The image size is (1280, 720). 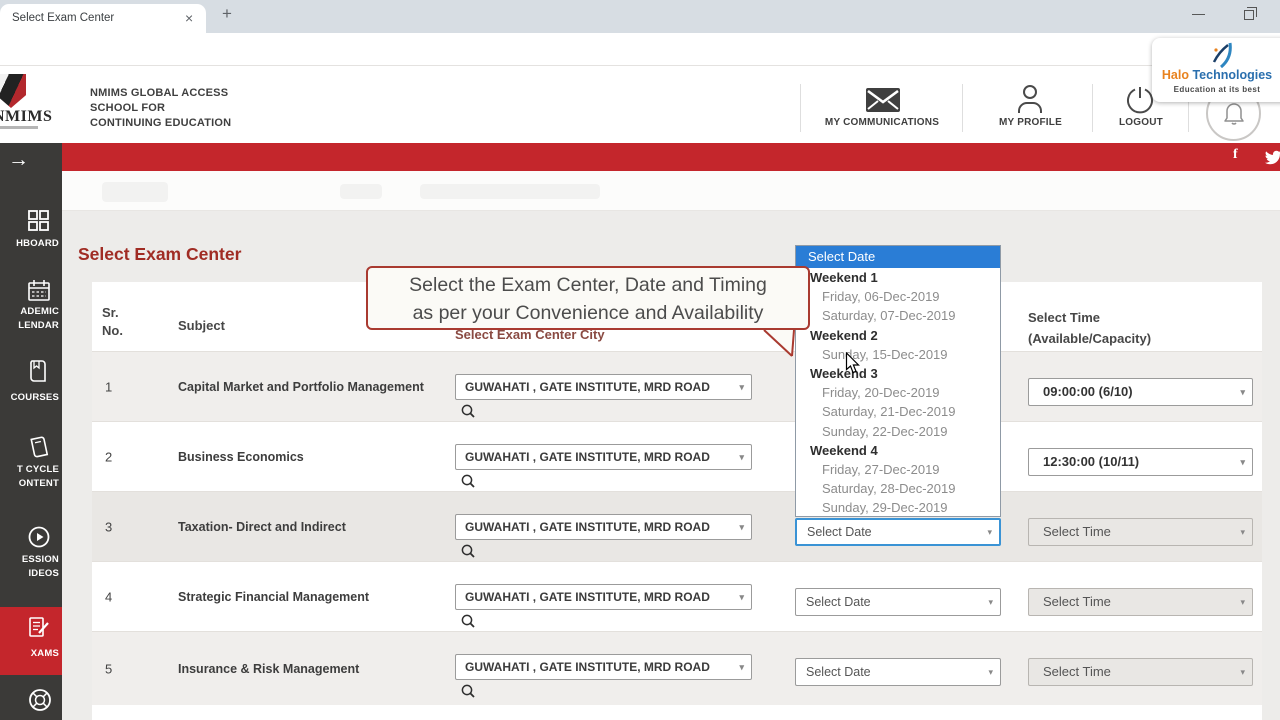 What do you see at coordinates (19, 127) in the screenshot?
I see `nmims-logo-subline` at bounding box center [19, 127].